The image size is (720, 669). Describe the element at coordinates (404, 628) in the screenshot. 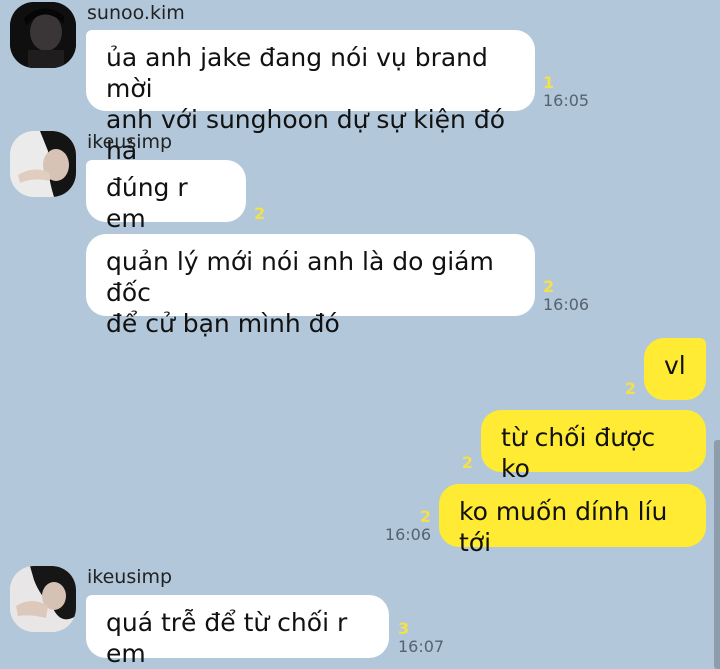

I see `unread-count: 3` at that location.